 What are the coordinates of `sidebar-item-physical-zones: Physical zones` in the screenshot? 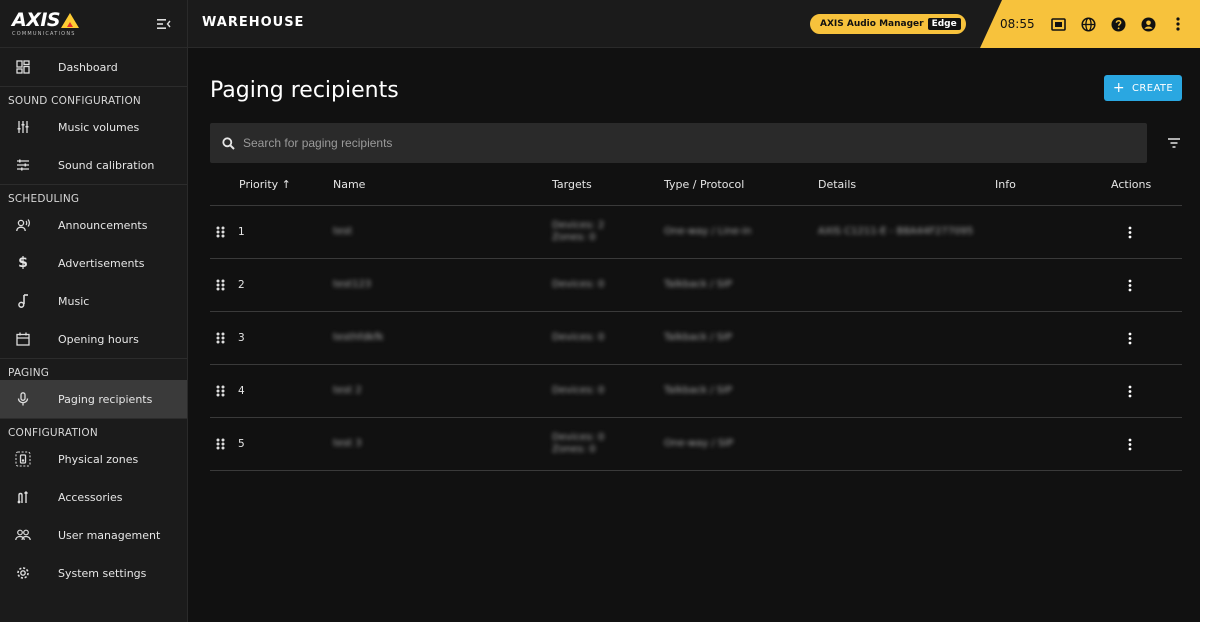 It's located at (93, 459).